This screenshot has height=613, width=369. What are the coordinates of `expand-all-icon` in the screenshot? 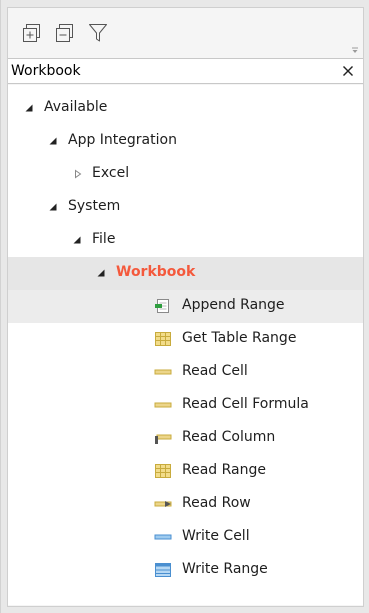 It's located at (31, 33).